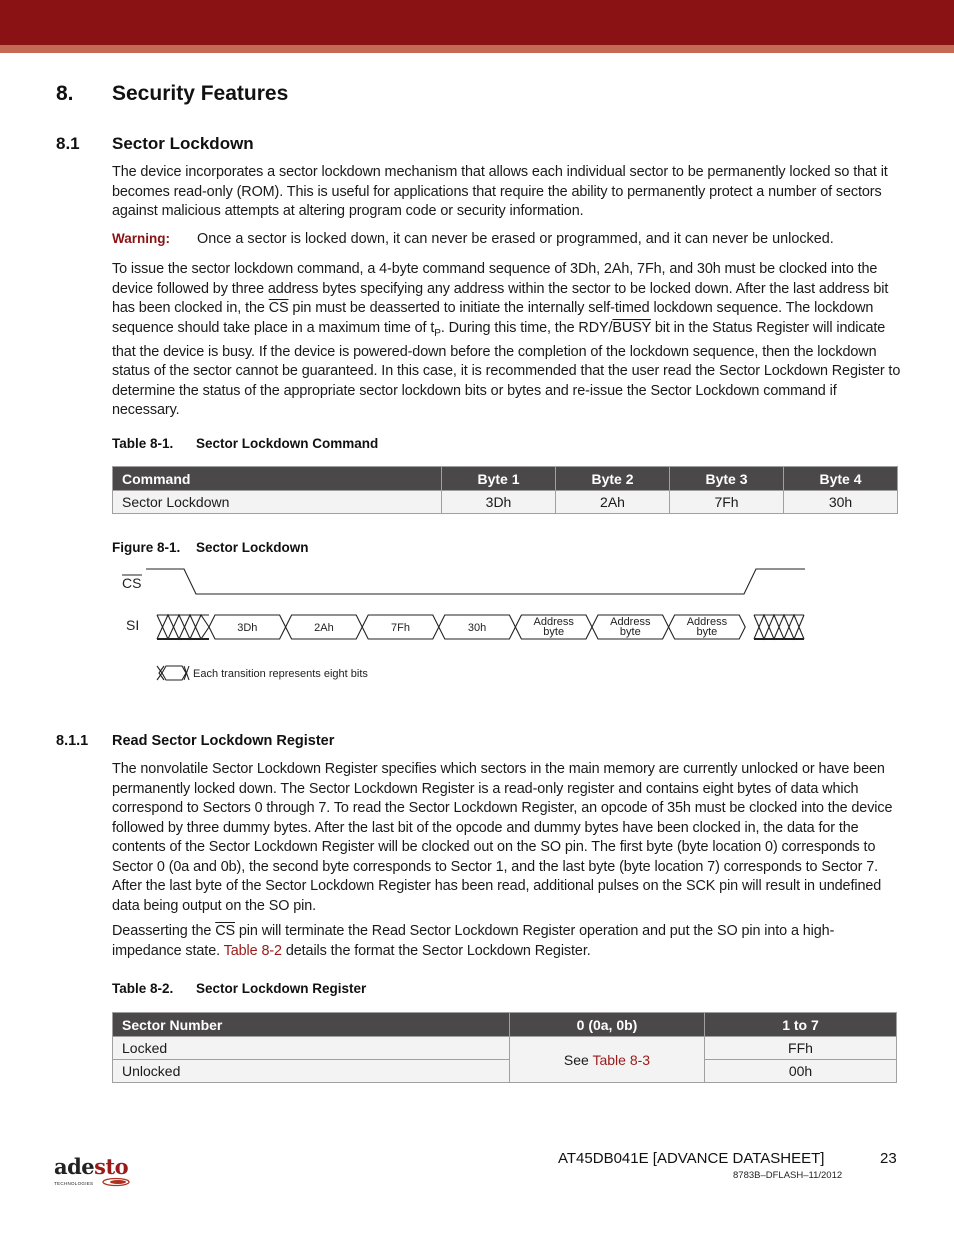  What do you see at coordinates (691, 1158) in the screenshot?
I see `document-title: AT45DB041E [ADVANCE DATASHEET]` at bounding box center [691, 1158].